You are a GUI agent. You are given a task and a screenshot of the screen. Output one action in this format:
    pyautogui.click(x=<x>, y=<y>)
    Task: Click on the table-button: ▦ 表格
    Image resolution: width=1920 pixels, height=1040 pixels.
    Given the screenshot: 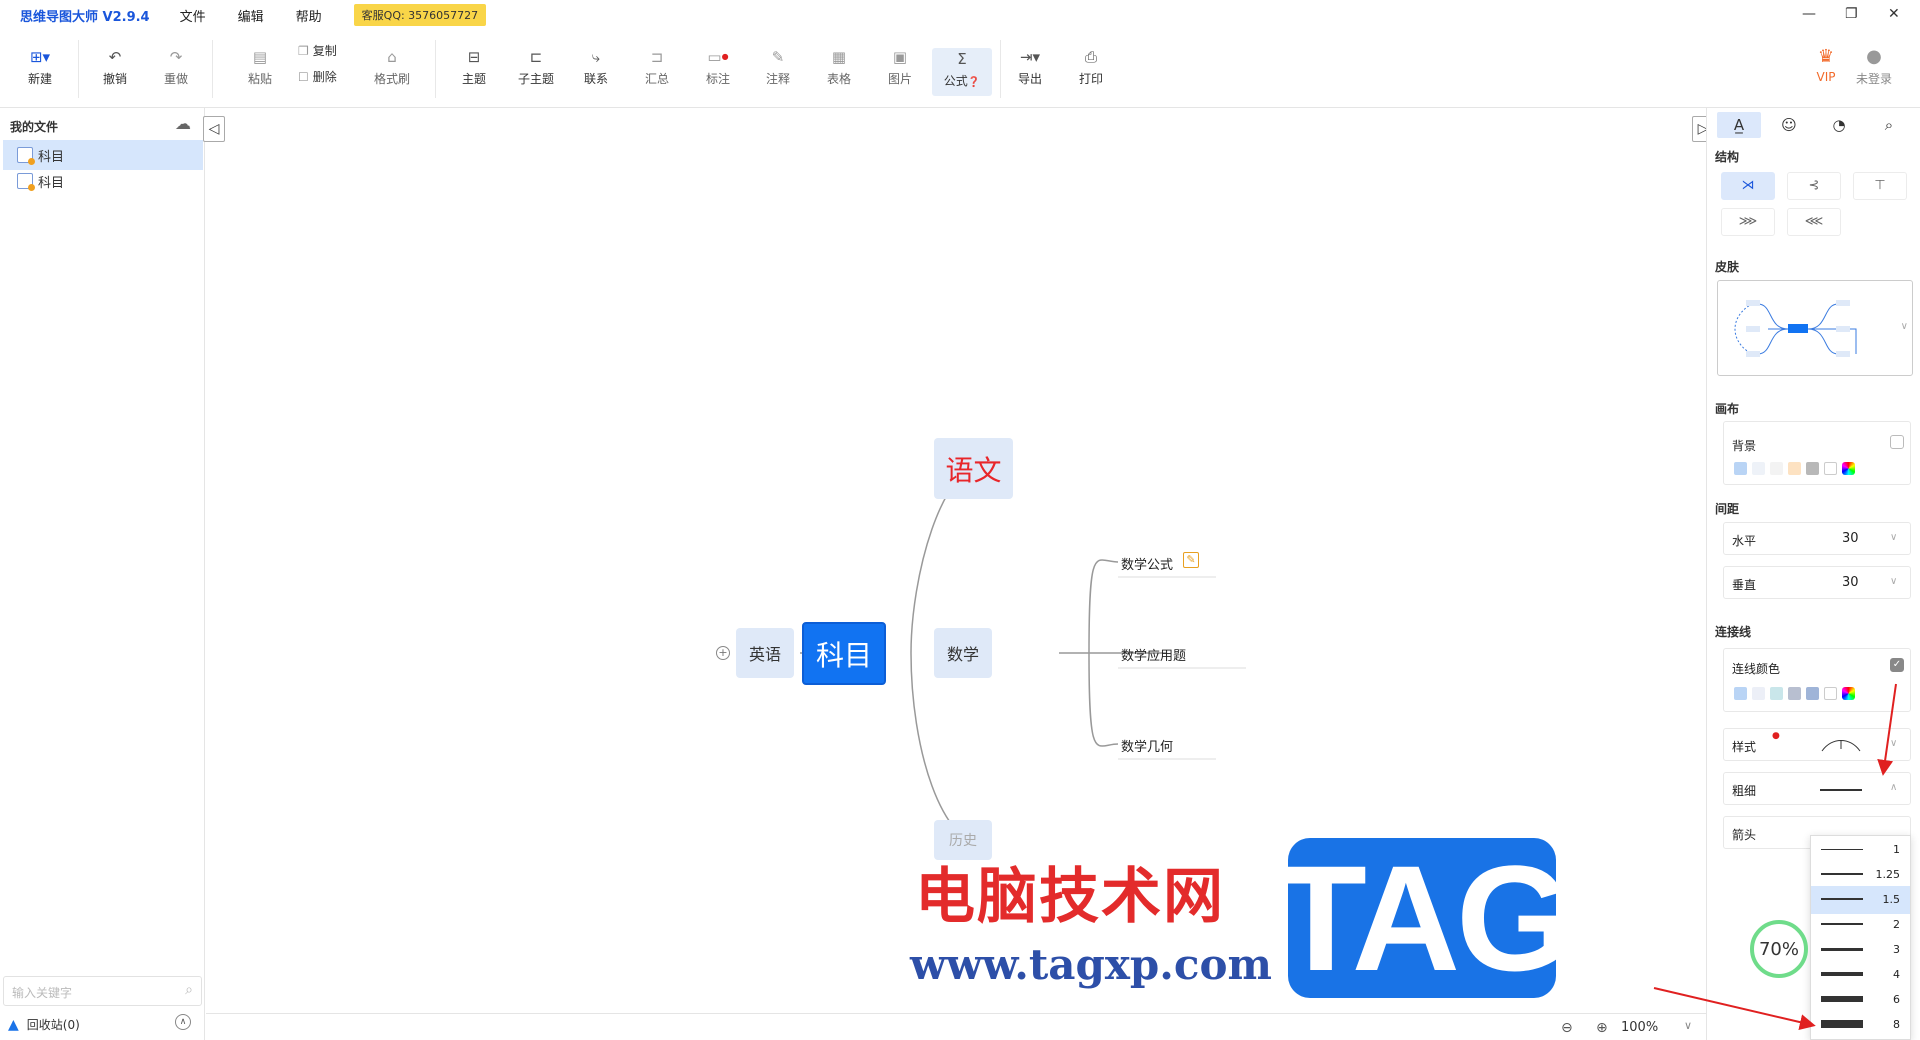 What is the action you would take?
    pyautogui.click(x=839, y=67)
    